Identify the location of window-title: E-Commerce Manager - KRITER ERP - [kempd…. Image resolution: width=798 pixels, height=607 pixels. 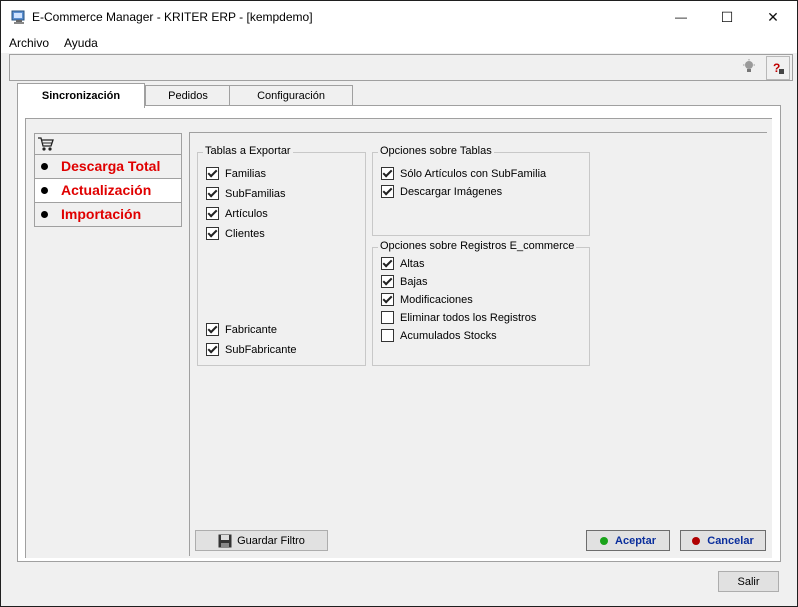
(172, 17).